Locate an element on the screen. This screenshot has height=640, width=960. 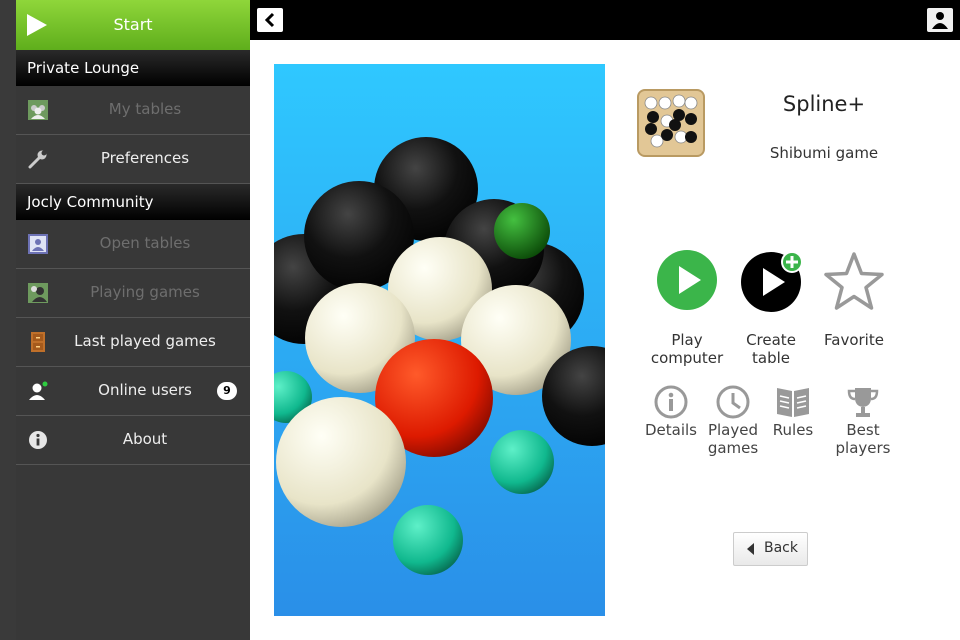
top-bar is located at coordinates (605, 20).